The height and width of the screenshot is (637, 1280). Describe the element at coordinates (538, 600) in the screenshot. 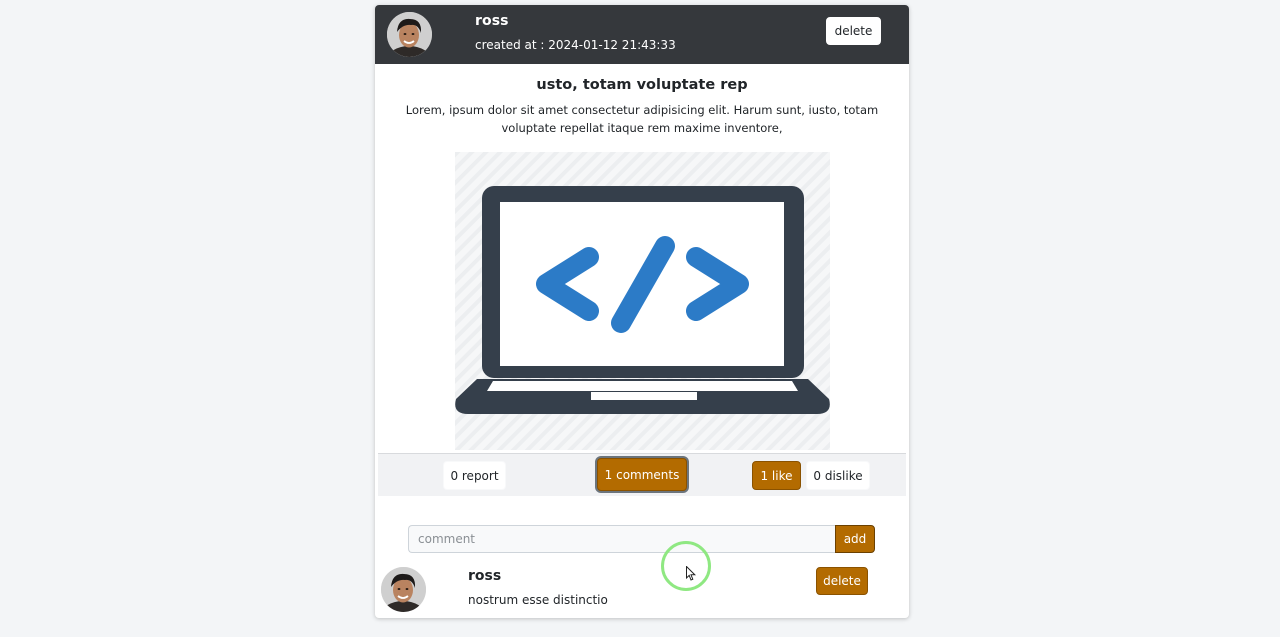

I see `comment-text: nostrum esse distinctio` at that location.